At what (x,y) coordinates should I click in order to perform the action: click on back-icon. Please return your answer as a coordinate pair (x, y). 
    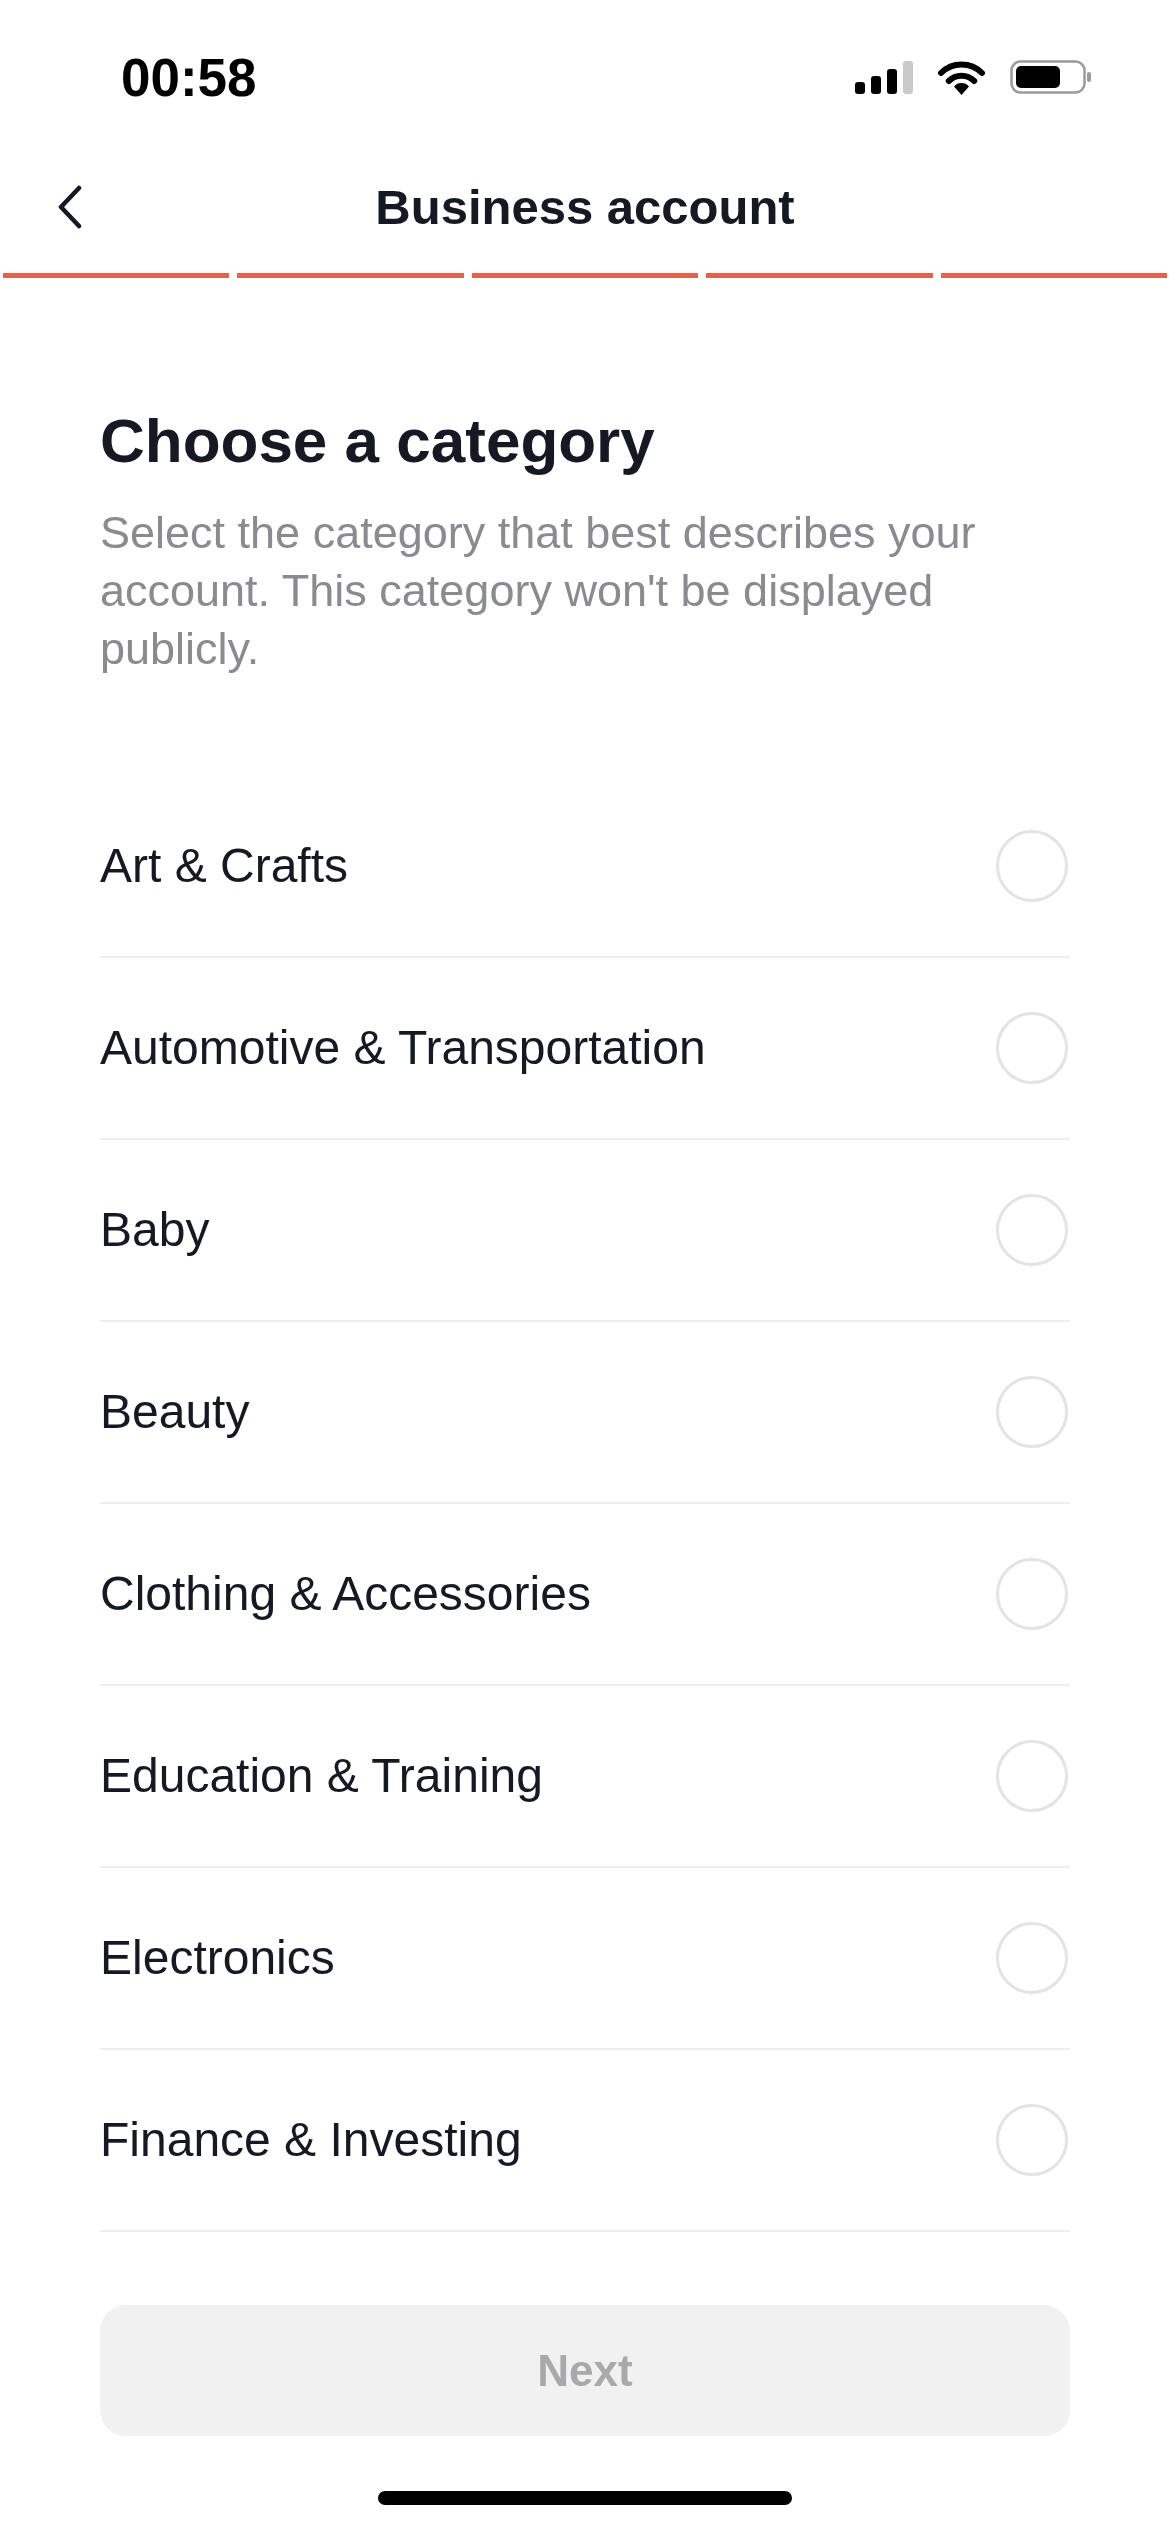
    Looking at the image, I should click on (70, 207).